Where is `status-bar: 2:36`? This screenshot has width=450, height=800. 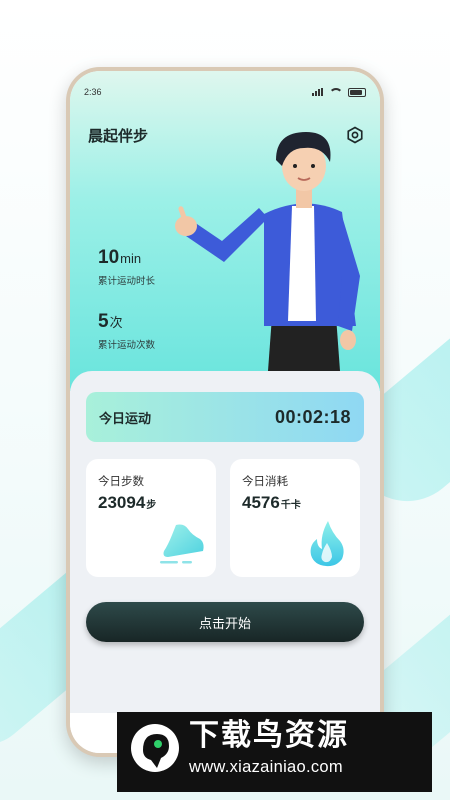
status-bar: 2:36 is located at coordinates (225, 92).